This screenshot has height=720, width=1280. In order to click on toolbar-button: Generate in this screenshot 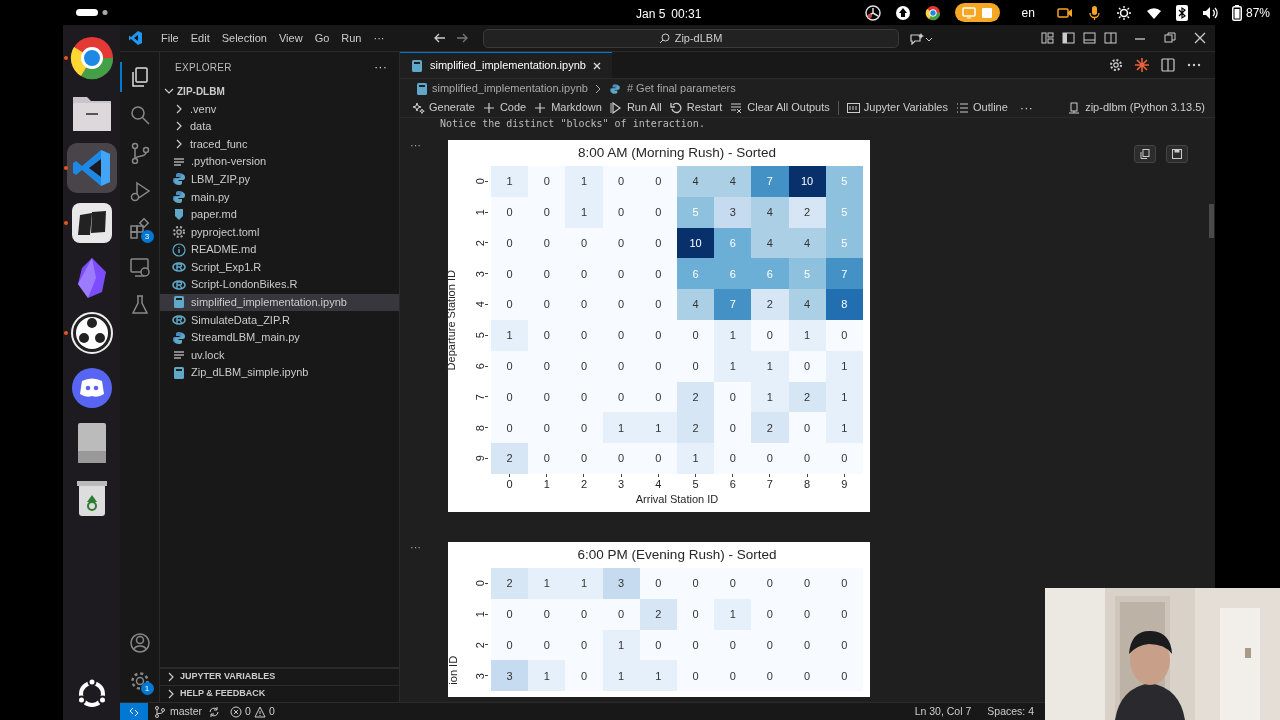, I will do `click(443, 107)`.